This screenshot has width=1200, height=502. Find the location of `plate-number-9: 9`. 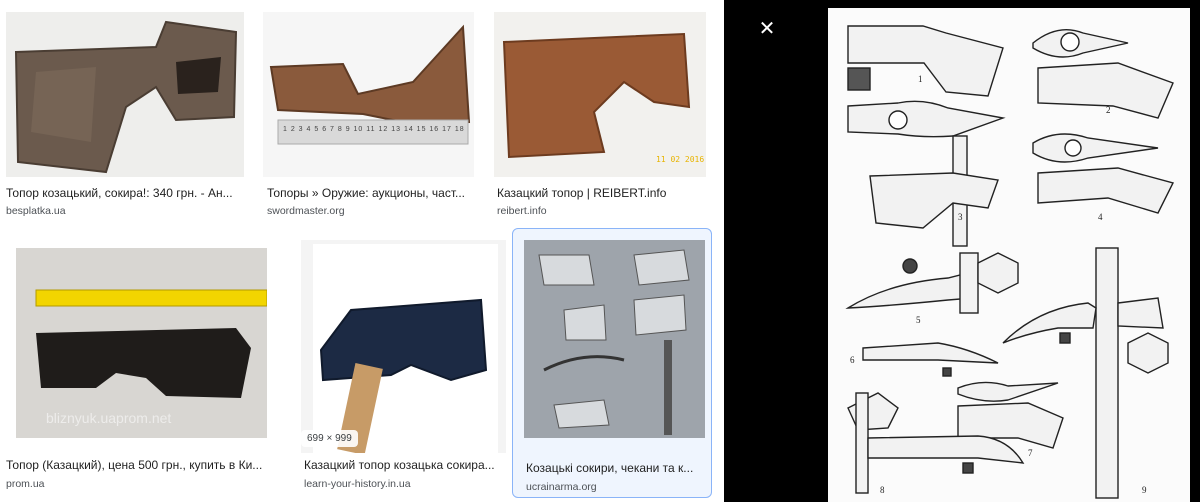

plate-number-9: 9 is located at coordinates (1144, 490).